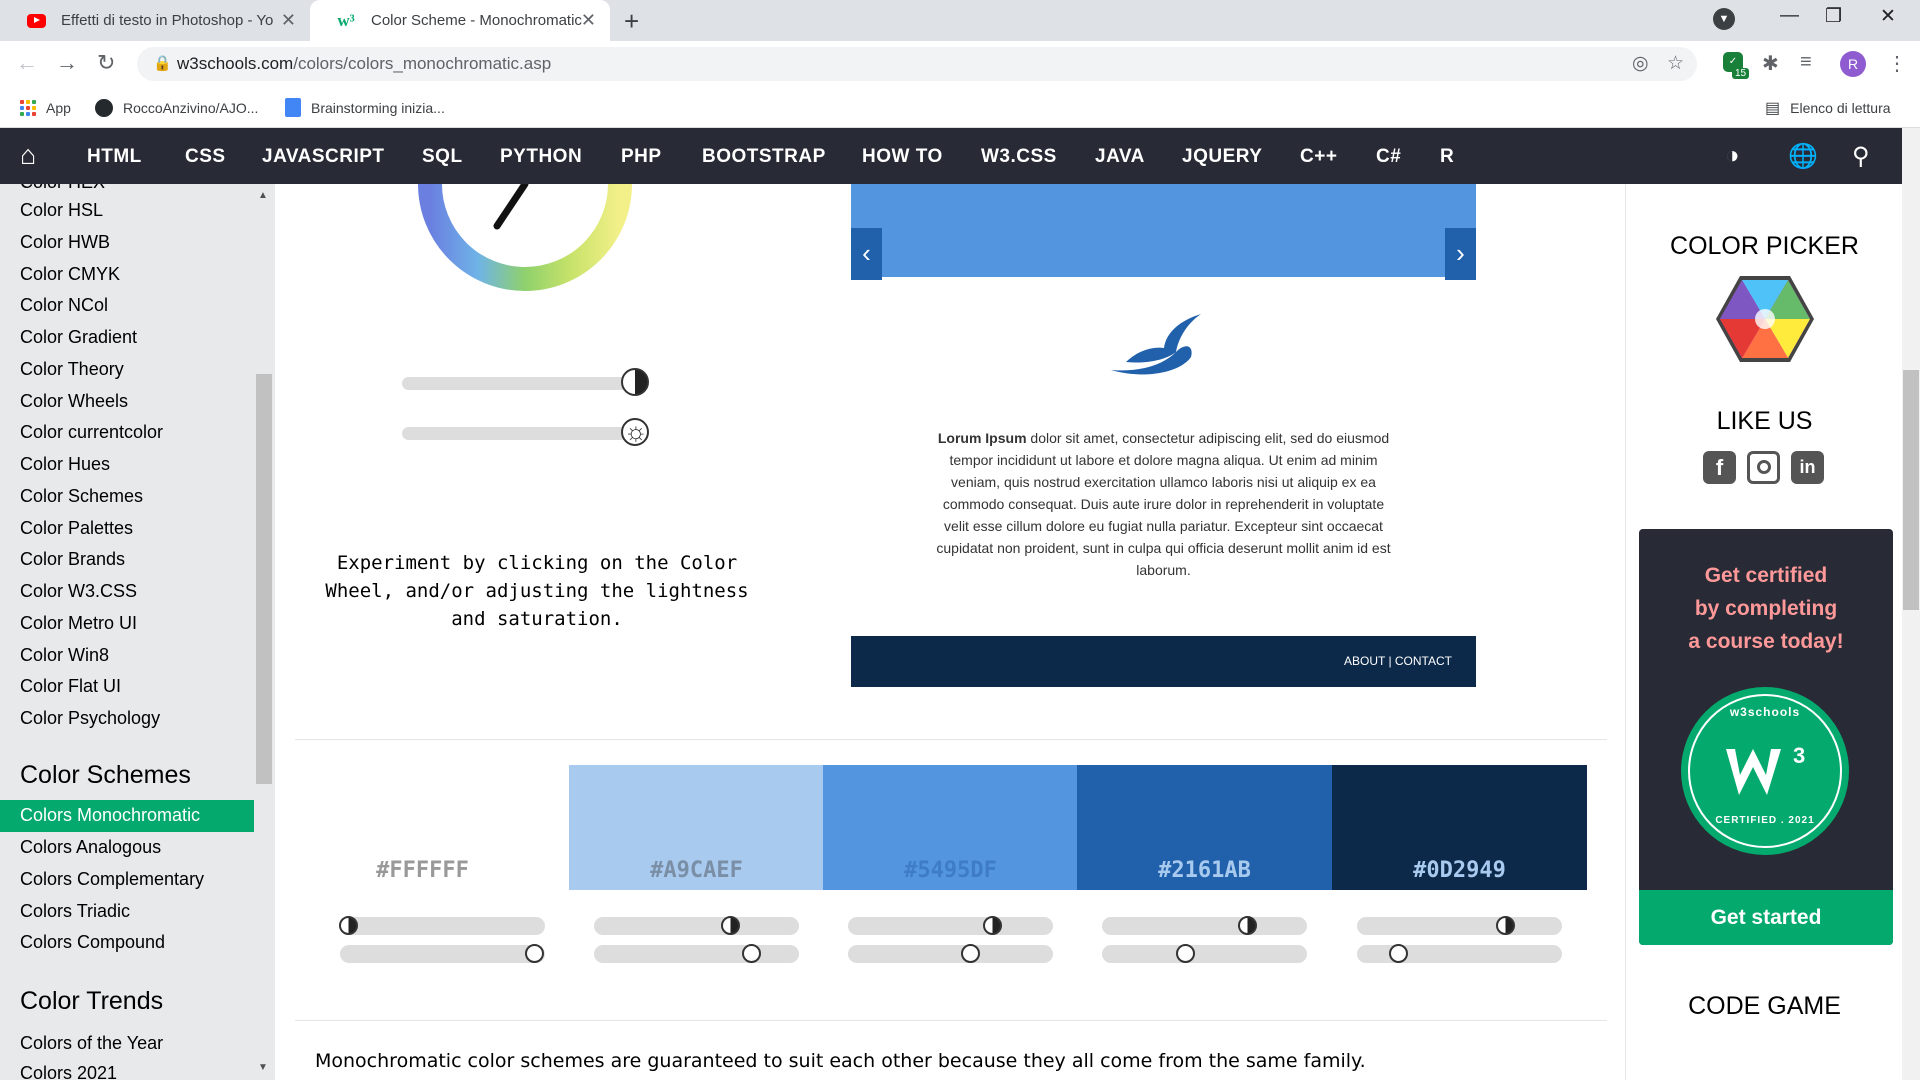 The width and height of the screenshot is (1920, 1080). What do you see at coordinates (1766, 917) in the screenshot?
I see `get-started-button: Get started` at bounding box center [1766, 917].